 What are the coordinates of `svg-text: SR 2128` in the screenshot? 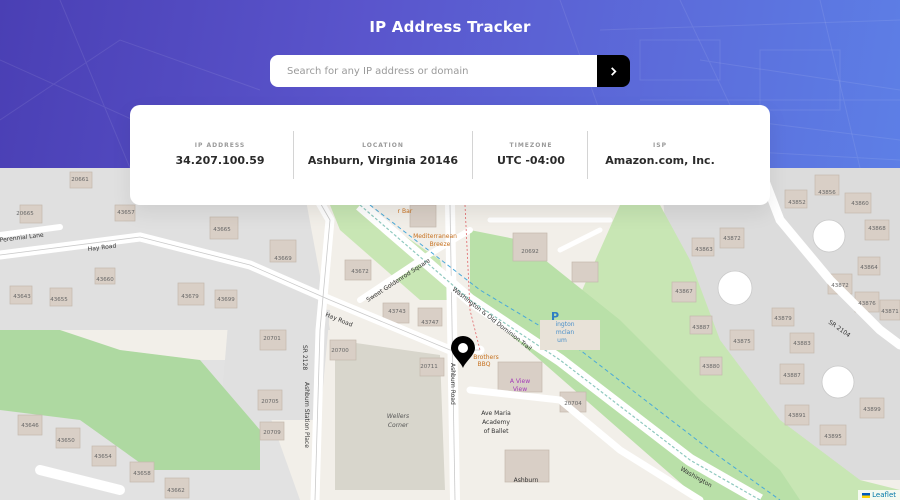 It's located at (304, 357).